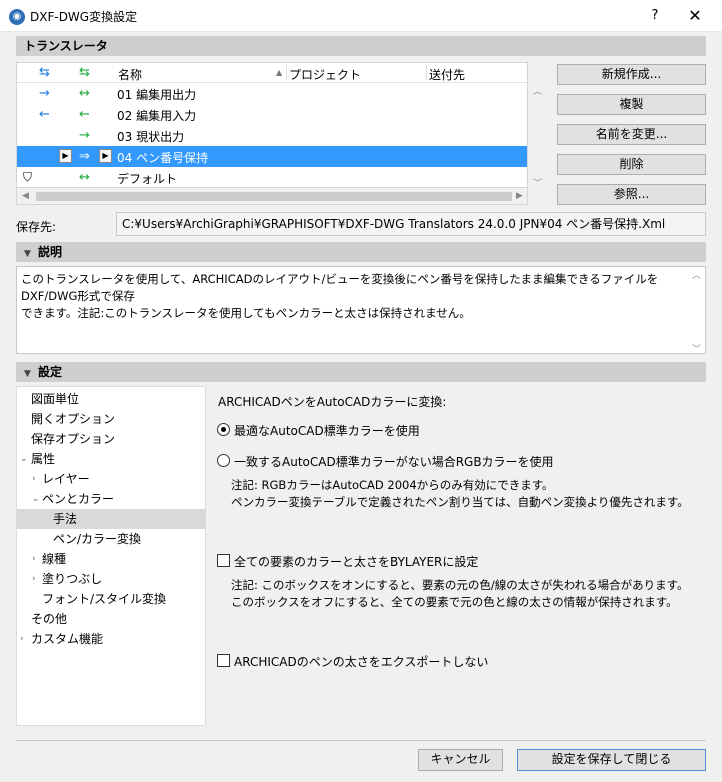 This screenshot has width=722, height=782. What do you see at coordinates (223, 560) in the screenshot?
I see `bylayer-checkbox` at bounding box center [223, 560].